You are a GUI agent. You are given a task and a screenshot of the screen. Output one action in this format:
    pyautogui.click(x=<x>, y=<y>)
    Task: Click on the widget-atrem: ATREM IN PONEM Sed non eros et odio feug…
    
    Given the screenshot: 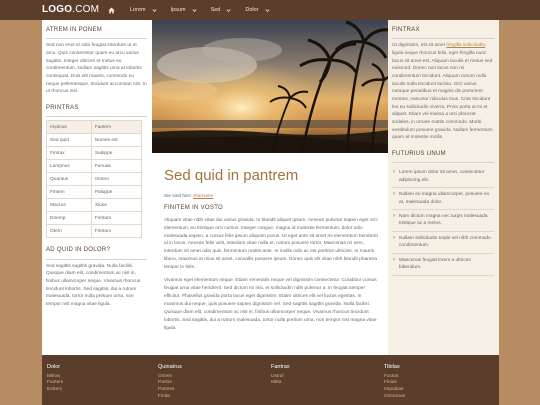 What is the action you would take?
    pyautogui.click(x=97, y=59)
    